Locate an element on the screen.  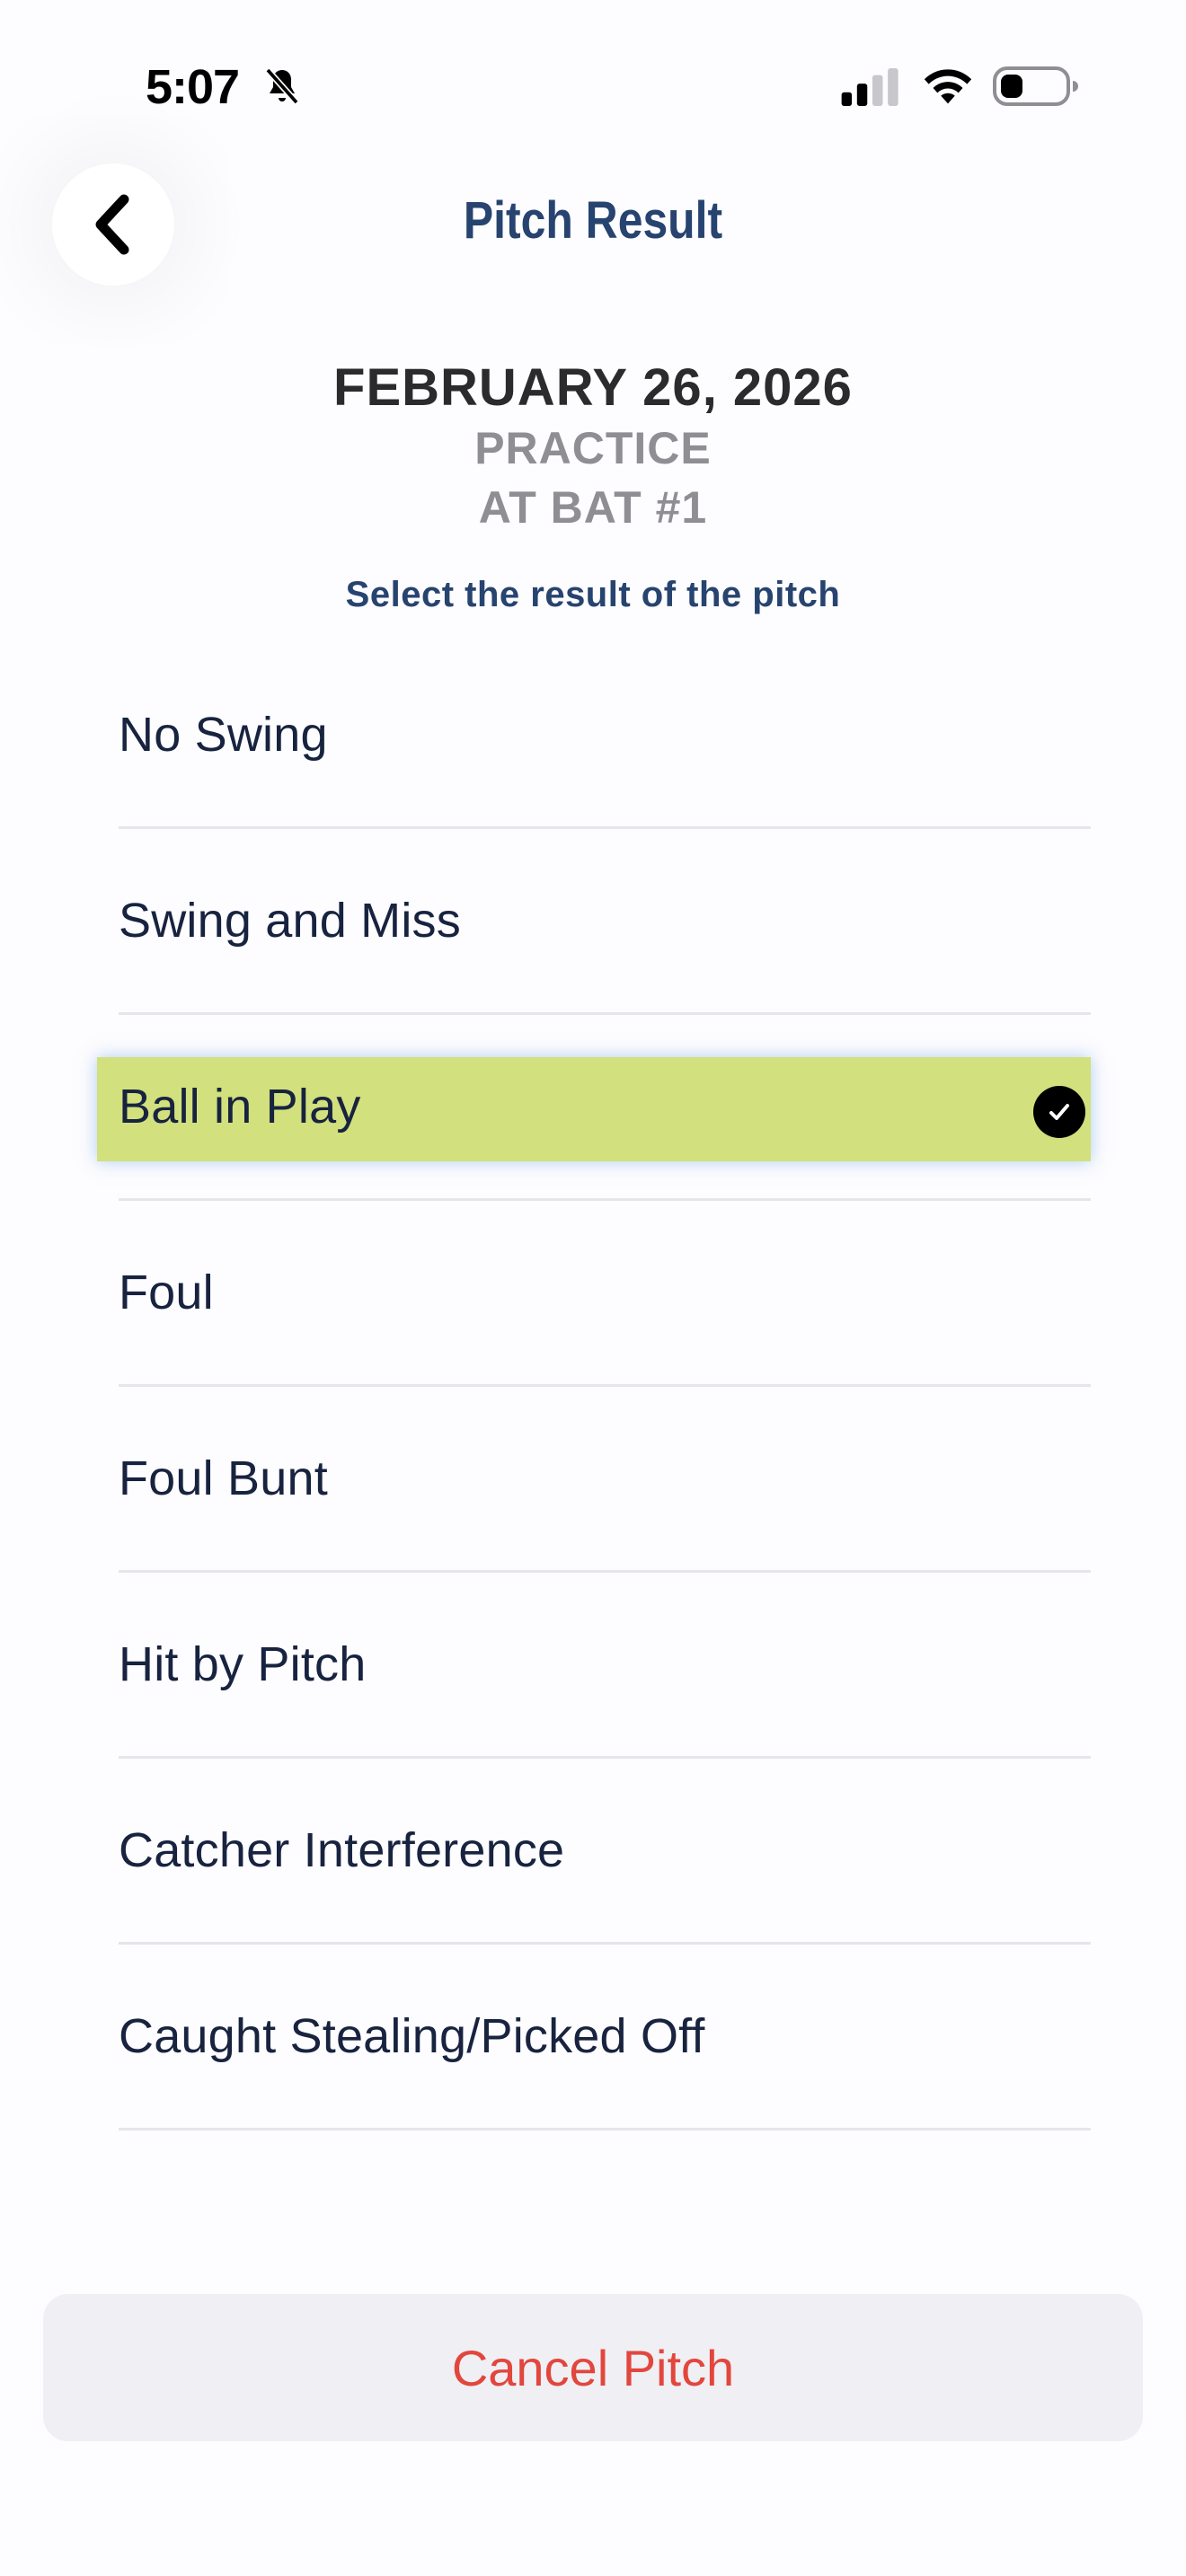
option-label: No Swing is located at coordinates (223, 735).